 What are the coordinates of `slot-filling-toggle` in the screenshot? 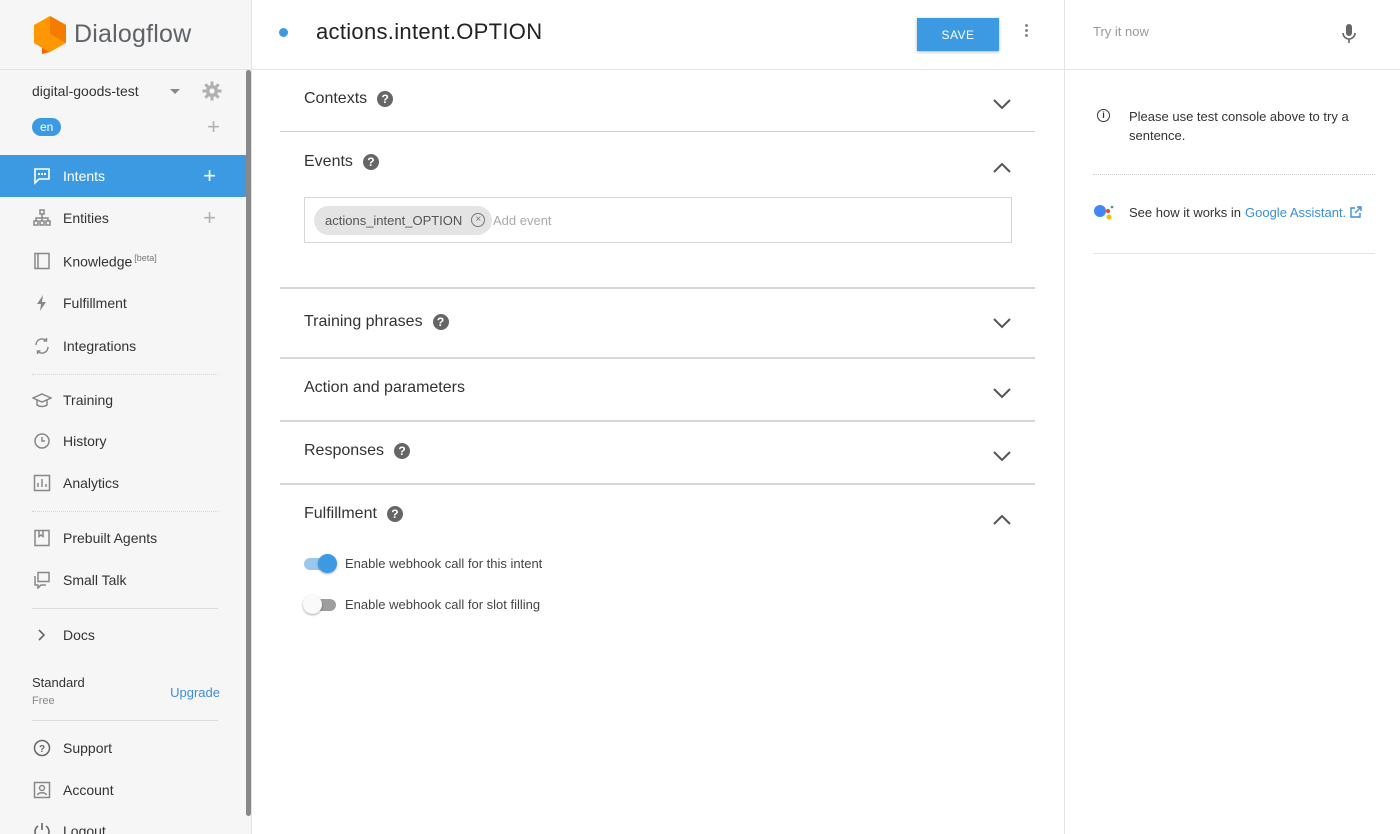 It's located at (319, 604).